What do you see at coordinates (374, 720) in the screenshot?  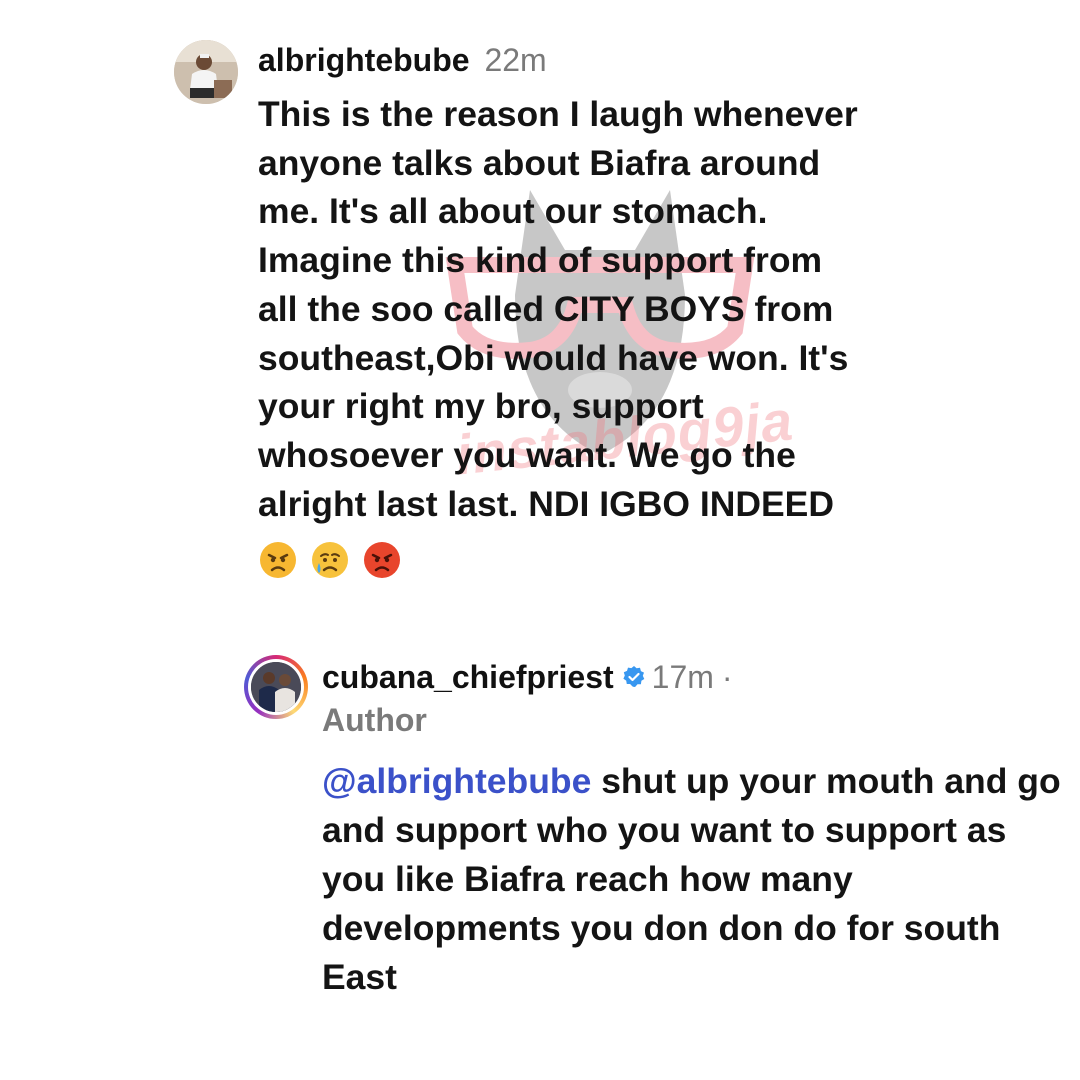 I see `author-label: Author` at bounding box center [374, 720].